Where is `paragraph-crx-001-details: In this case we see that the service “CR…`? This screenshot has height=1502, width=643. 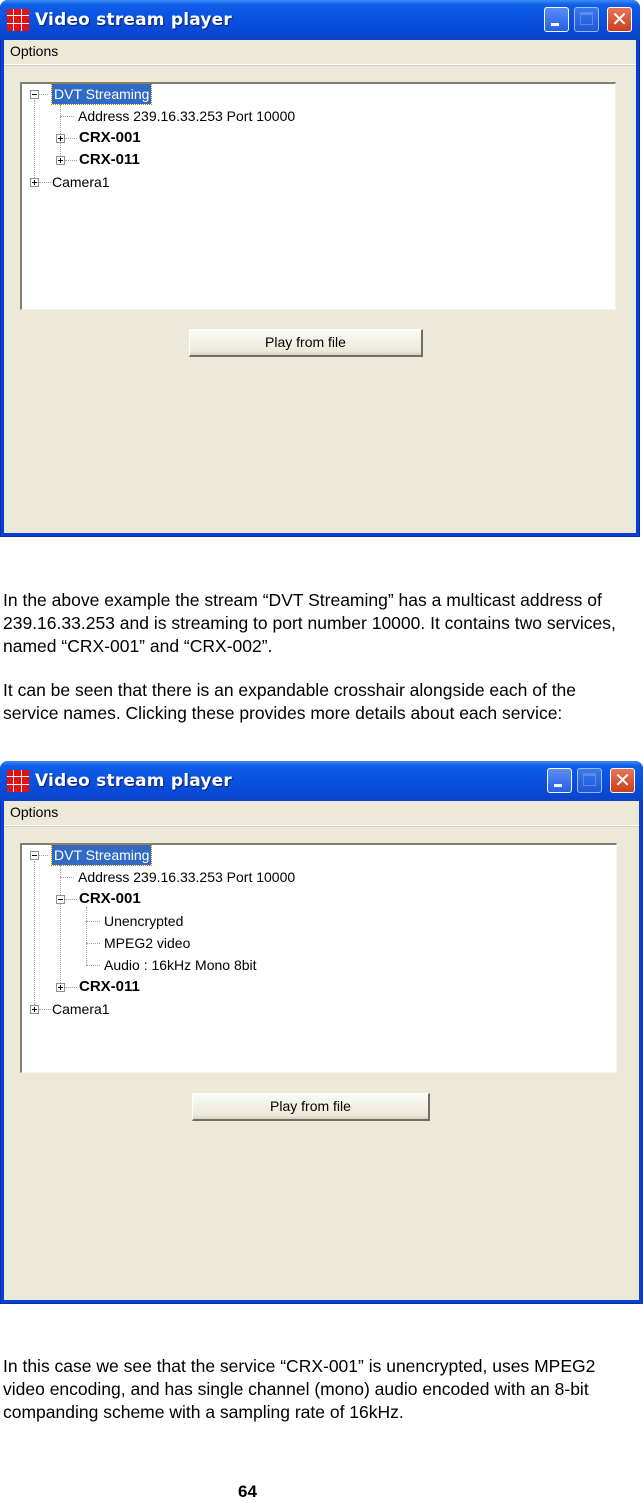
paragraph-crx-001-details: In this case we see that the service “CR… is located at coordinates (299, 1389).